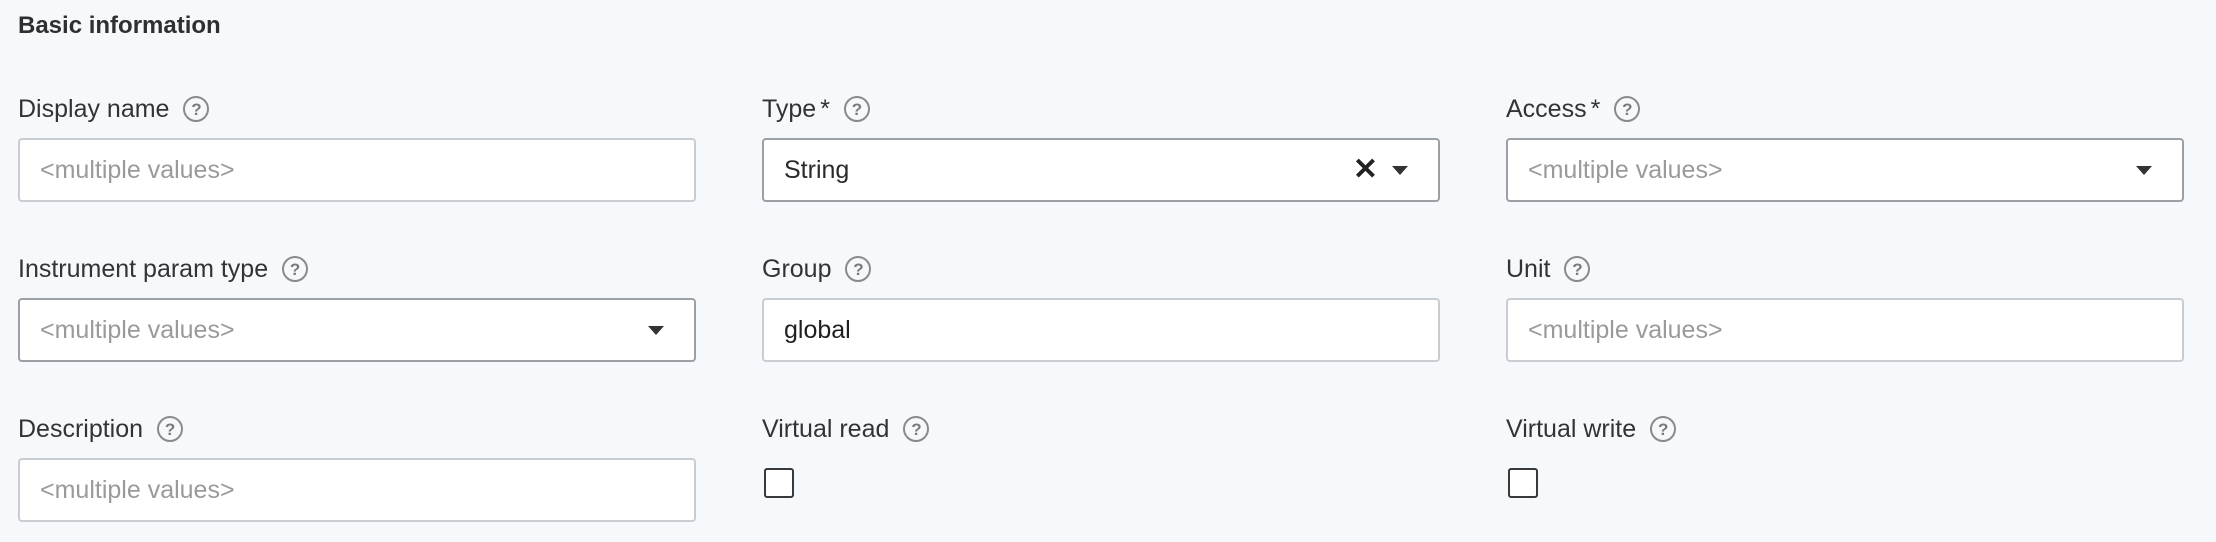  I want to click on unit-label: Unit, so click(1528, 269).